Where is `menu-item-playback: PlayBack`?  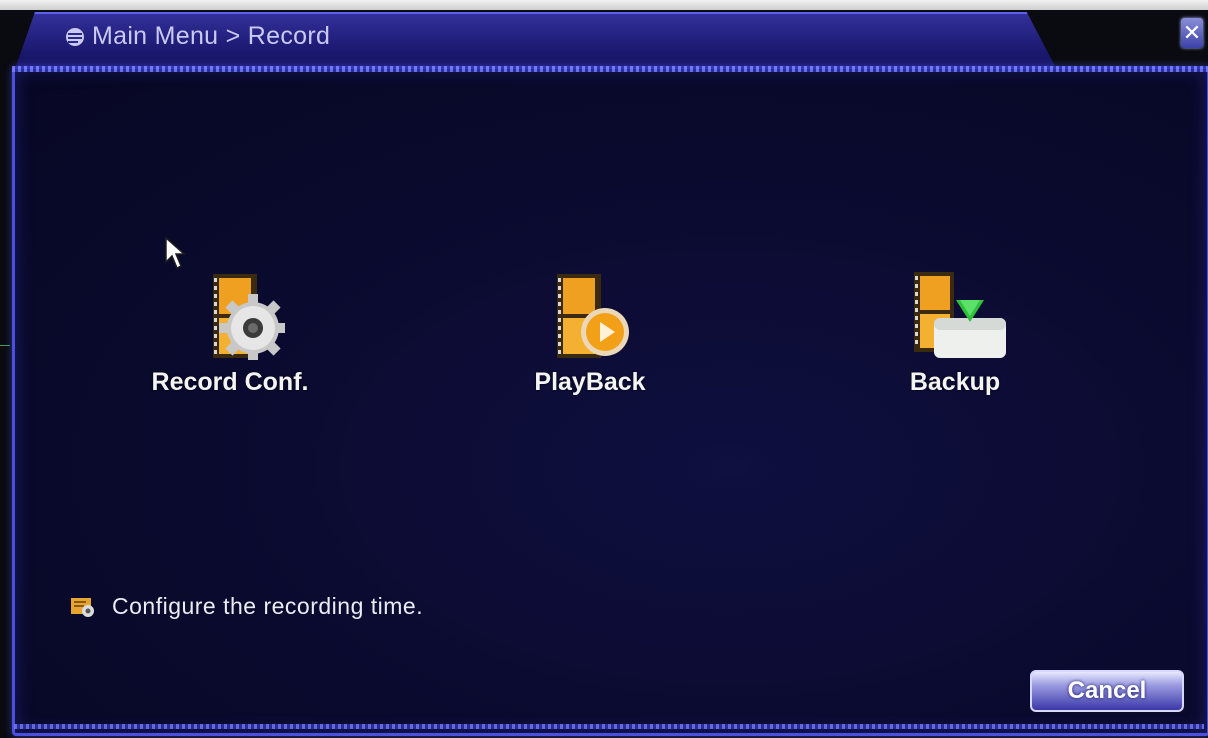
menu-item-playback: PlayBack is located at coordinates (590, 333).